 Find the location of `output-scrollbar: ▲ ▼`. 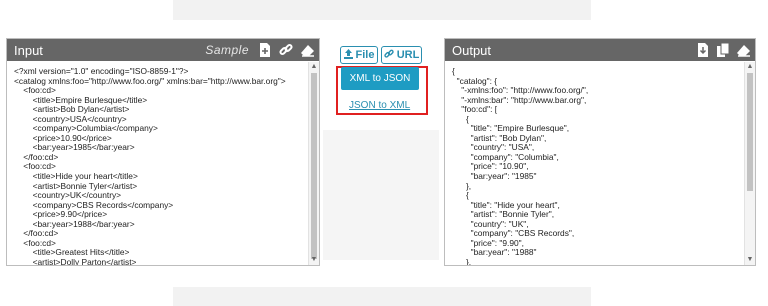

output-scrollbar: ▲ ▼ is located at coordinates (749, 163).